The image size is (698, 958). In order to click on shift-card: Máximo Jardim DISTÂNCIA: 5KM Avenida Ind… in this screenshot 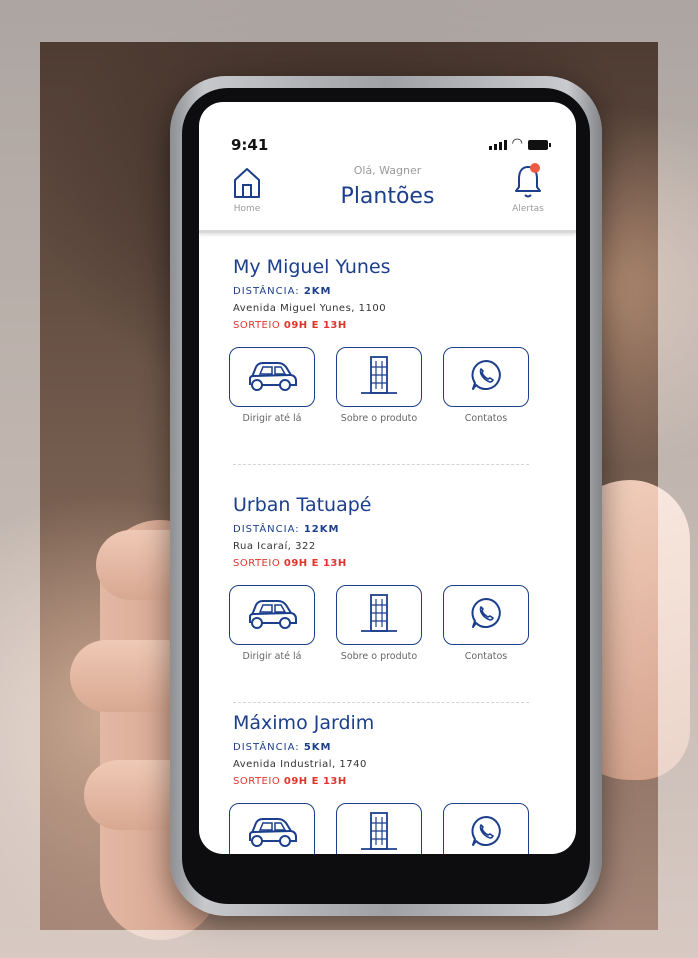, I will do `click(381, 783)`.